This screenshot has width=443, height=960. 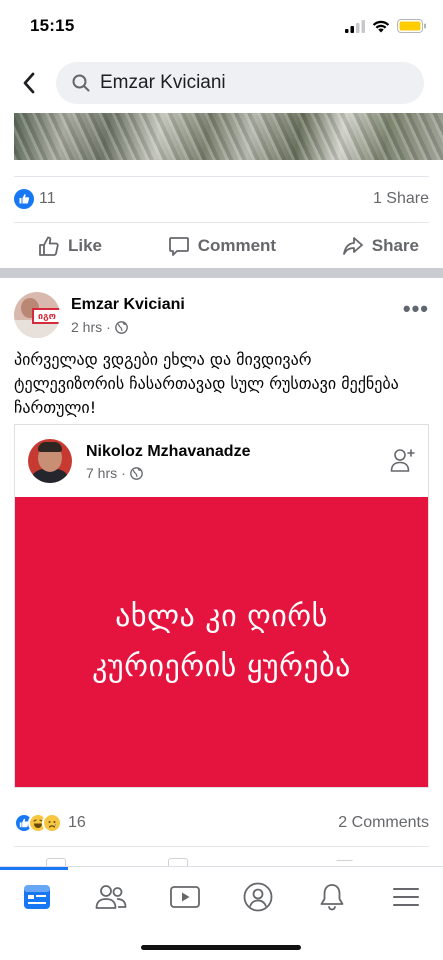 I want to click on card-line-2: კურიერის ყურება, so click(x=221, y=666).